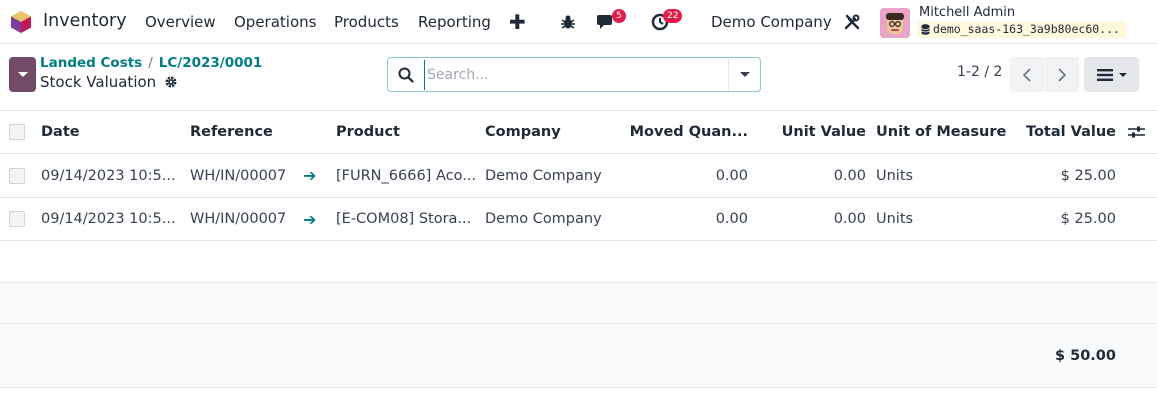 The width and height of the screenshot is (1157, 400). What do you see at coordinates (1104, 74) in the screenshot?
I see `list-view-icon` at bounding box center [1104, 74].